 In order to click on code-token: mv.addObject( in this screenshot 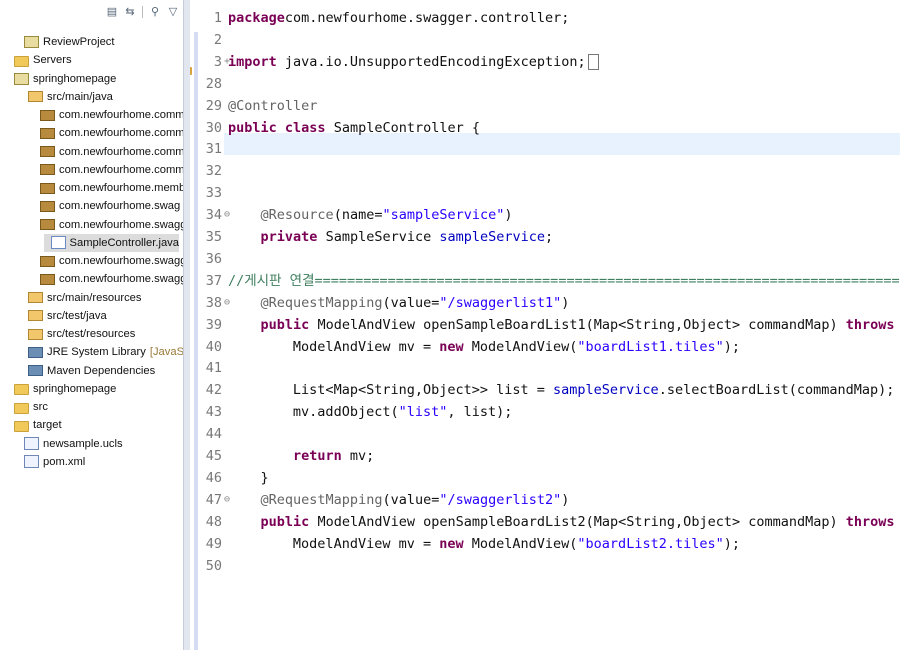, I will do `click(341, 412)`.